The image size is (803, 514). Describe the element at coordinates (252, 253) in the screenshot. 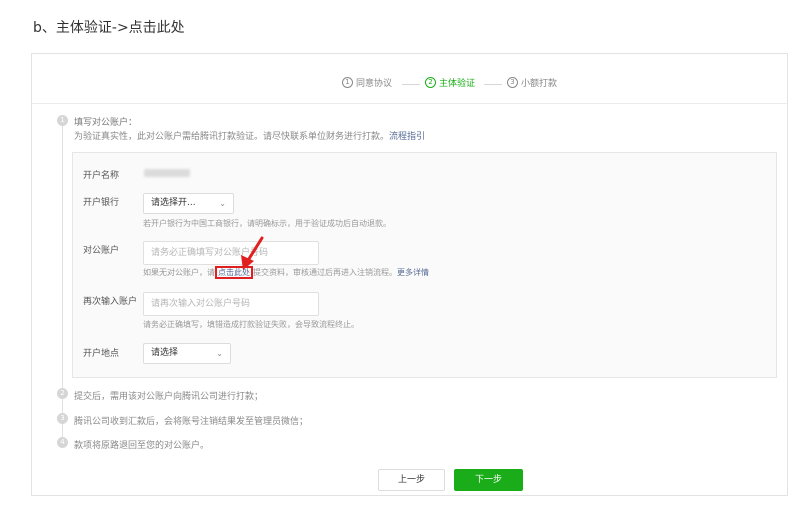

I see `annotation-arrow-icon` at that location.